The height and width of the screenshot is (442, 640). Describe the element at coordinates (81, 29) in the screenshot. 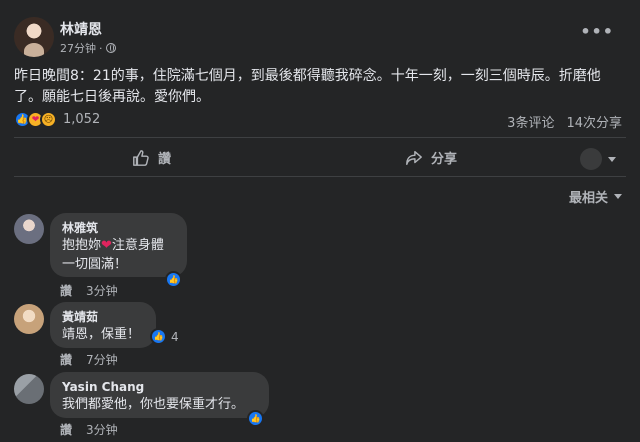

I see `post-author-name: 林靖恩` at that location.